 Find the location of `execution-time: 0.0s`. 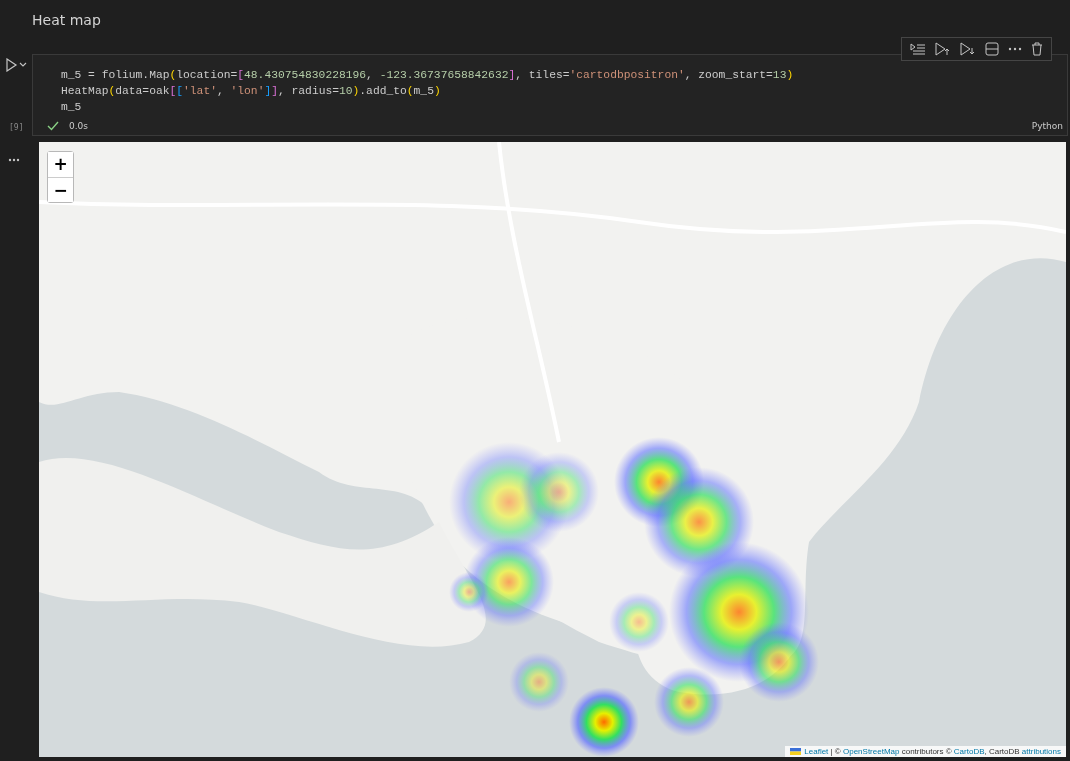

execution-time: 0.0s is located at coordinates (78, 126).